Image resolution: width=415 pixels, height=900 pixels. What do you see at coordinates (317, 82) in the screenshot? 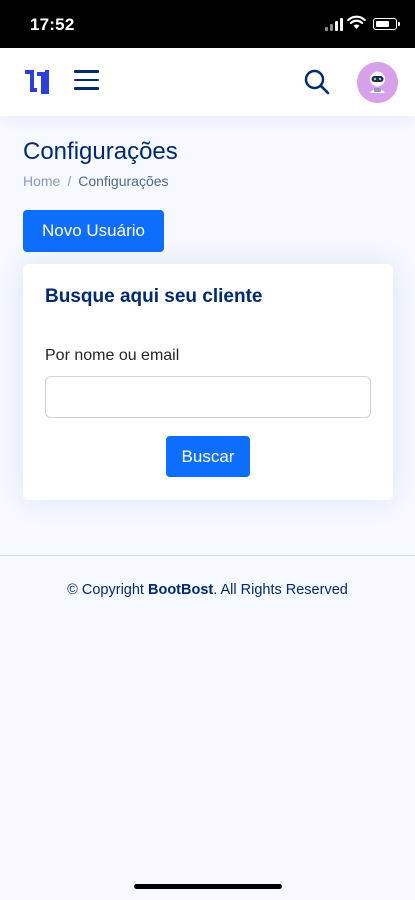
I see `search-icon` at bounding box center [317, 82].